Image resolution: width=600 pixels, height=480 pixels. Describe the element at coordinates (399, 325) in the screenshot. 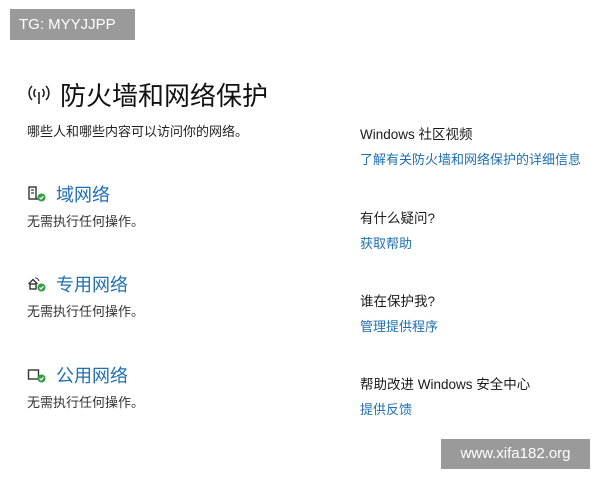

I see `manage-providers-link: 管理提供程序` at that location.